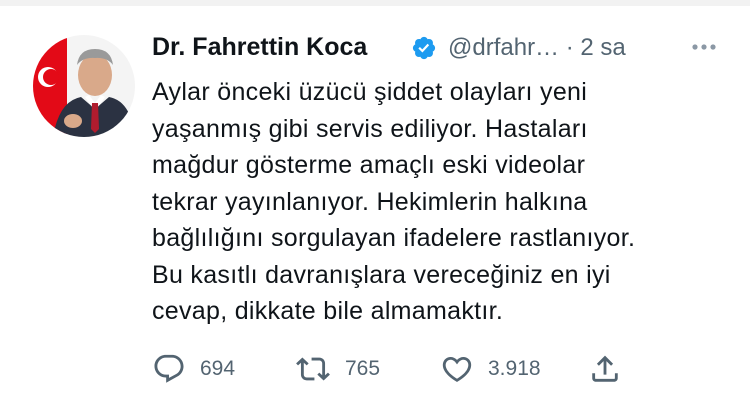  Describe the element at coordinates (375, 3) in the screenshot. I see `top-divider` at that location.